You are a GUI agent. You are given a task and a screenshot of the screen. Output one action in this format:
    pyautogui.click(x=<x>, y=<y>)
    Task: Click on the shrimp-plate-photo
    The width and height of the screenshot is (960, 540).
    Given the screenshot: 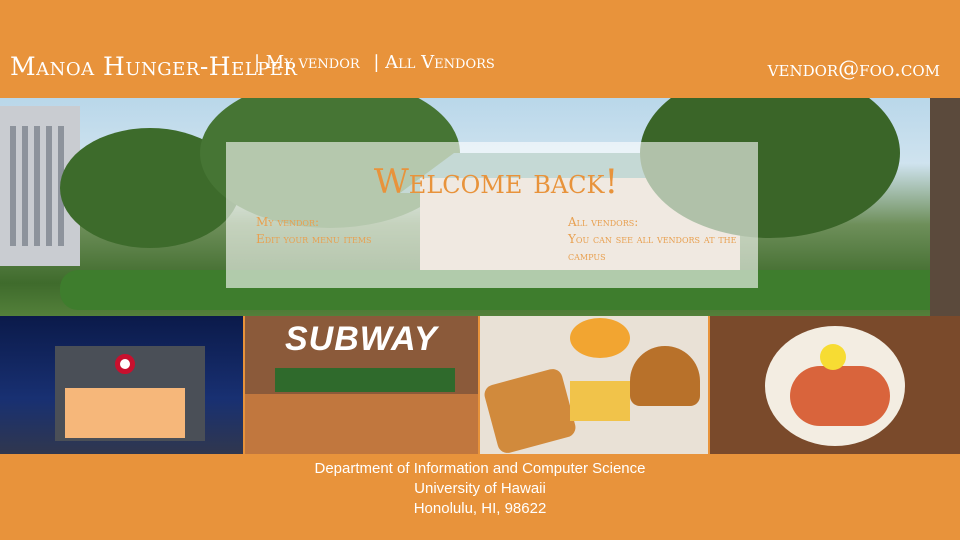 What is the action you would take?
    pyautogui.click(x=835, y=385)
    